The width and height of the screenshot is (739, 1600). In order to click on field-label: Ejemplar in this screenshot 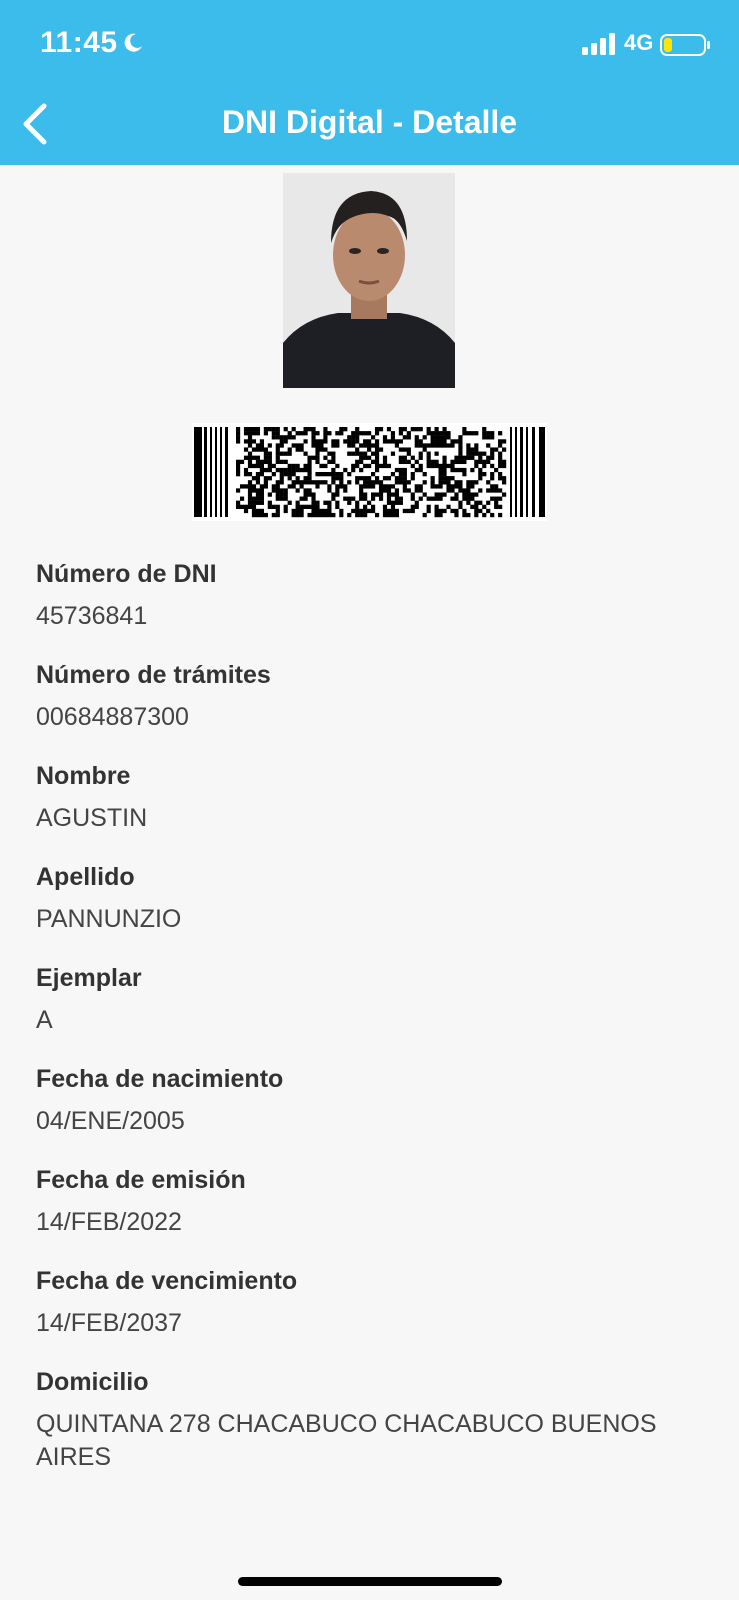, I will do `click(89, 978)`.